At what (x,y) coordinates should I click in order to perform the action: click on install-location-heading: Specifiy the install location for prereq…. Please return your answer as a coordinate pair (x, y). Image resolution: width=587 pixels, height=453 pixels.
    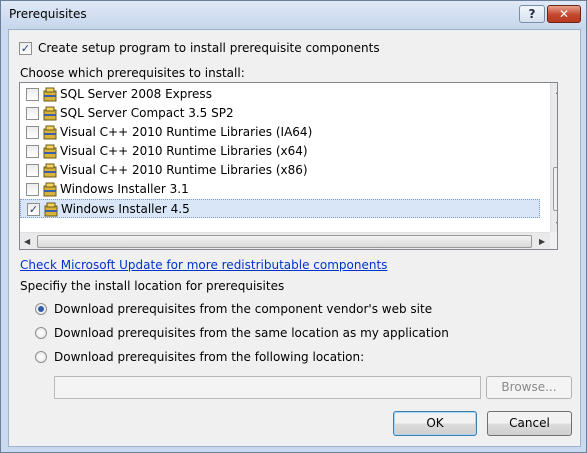
    Looking at the image, I should click on (152, 286).